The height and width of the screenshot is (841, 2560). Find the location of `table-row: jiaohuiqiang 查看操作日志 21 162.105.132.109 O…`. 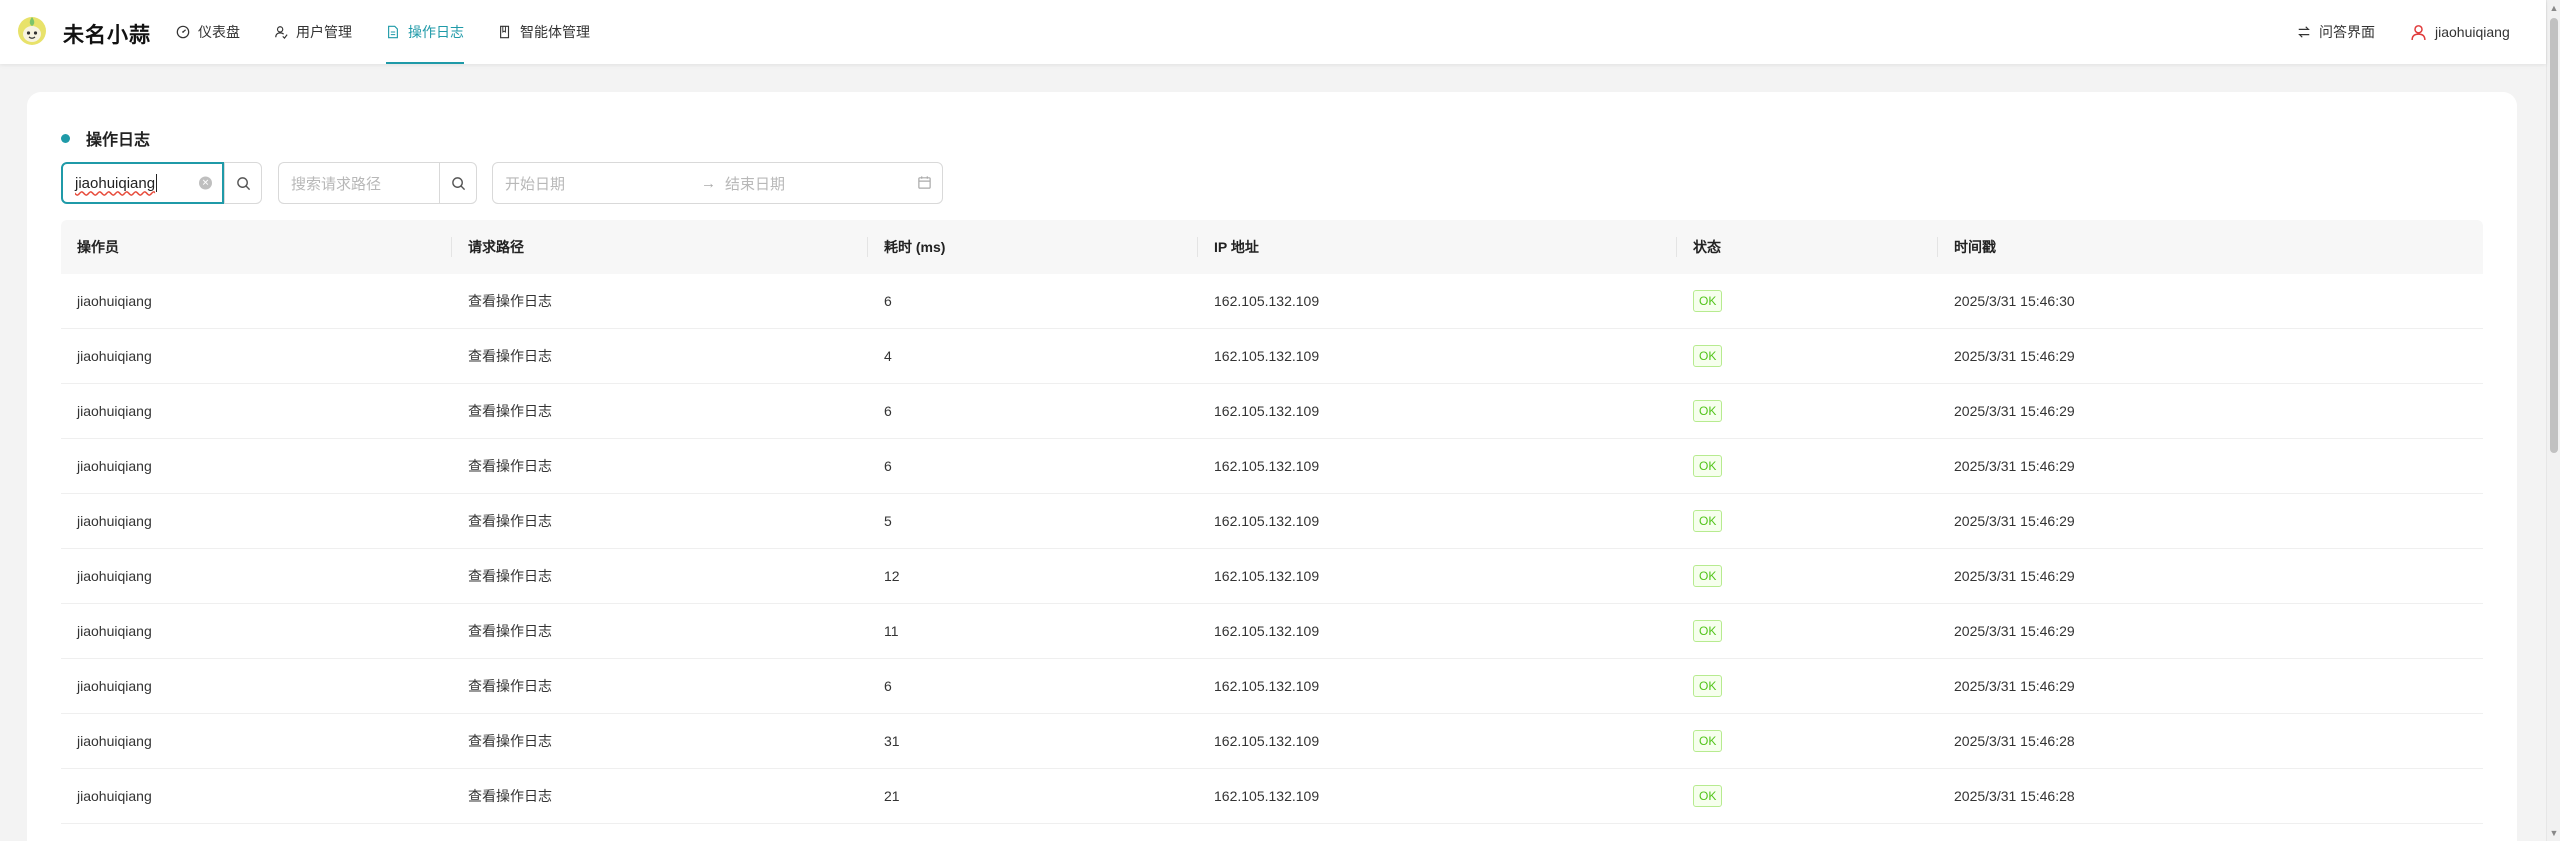

table-row: jiaohuiqiang 查看操作日志 21 162.105.132.109 O… is located at coordinates (1272, 796).